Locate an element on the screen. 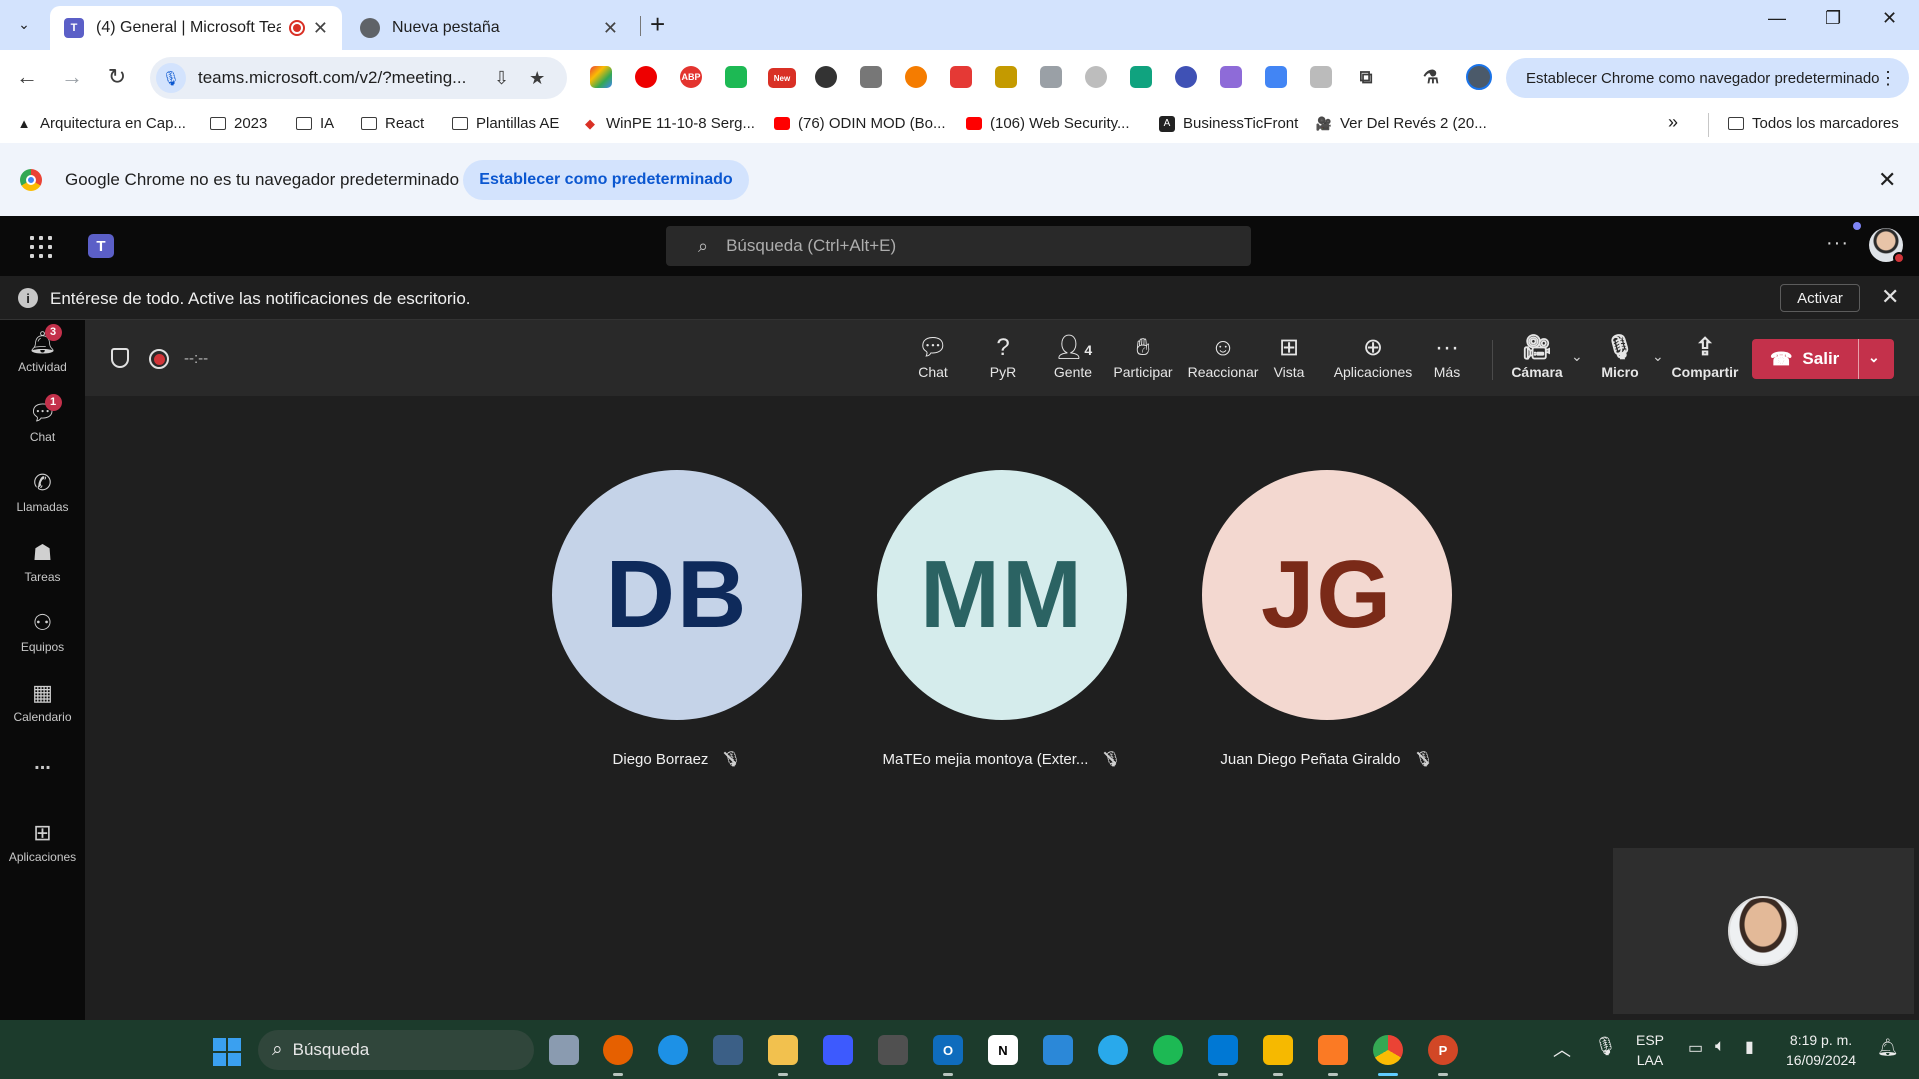  close-window-button: ✕ is located at coordinates (1889, 18).